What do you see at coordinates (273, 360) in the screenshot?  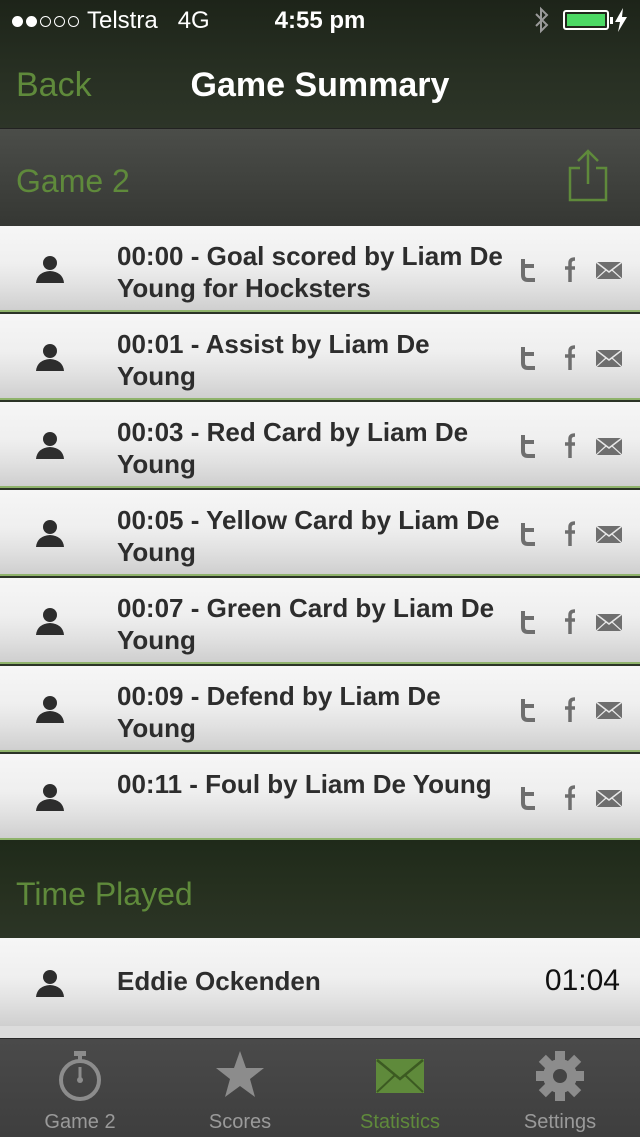 I see `event-text: 00:01 - Assist by Liam De Young` at bounding box center [273, 360].